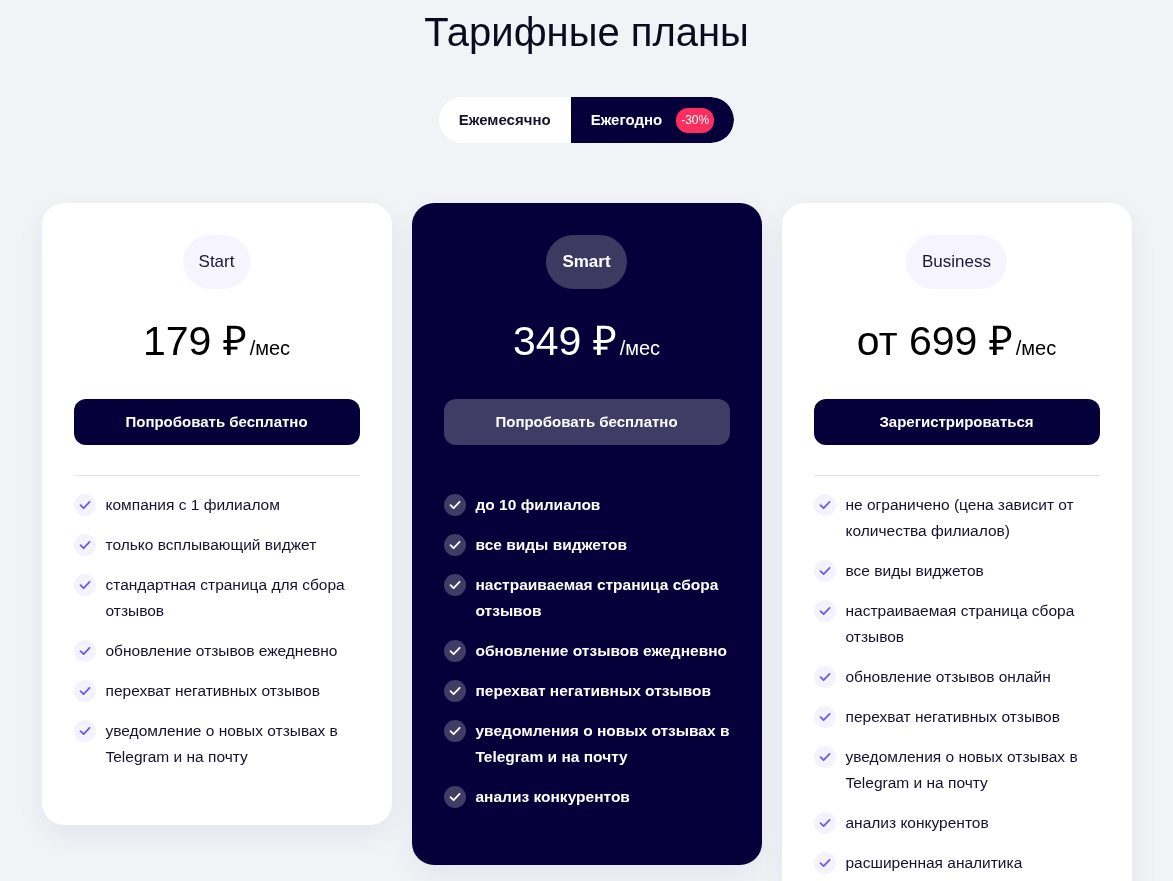 The width and height of the screenshot is (1173, 881). Describe the element at coordinates (216, 262) in the screenshot. I see `plan-name: Start` at that location.